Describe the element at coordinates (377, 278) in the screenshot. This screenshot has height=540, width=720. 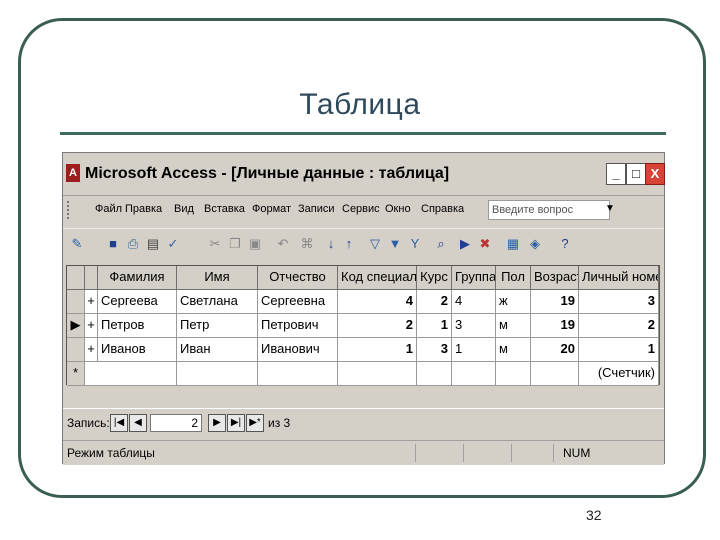
I see `column-header-specialty-code: Код специальн` at that location.